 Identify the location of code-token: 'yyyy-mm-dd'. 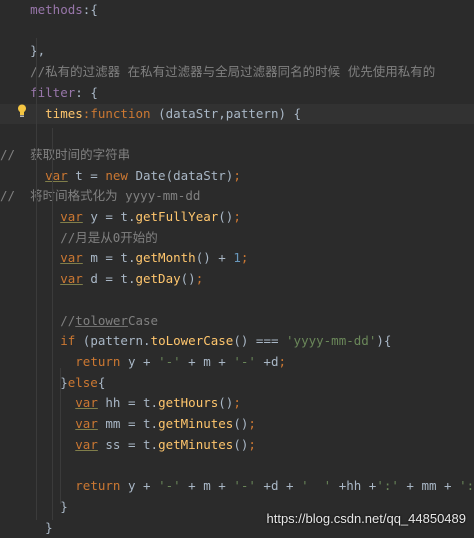
(331, 341).